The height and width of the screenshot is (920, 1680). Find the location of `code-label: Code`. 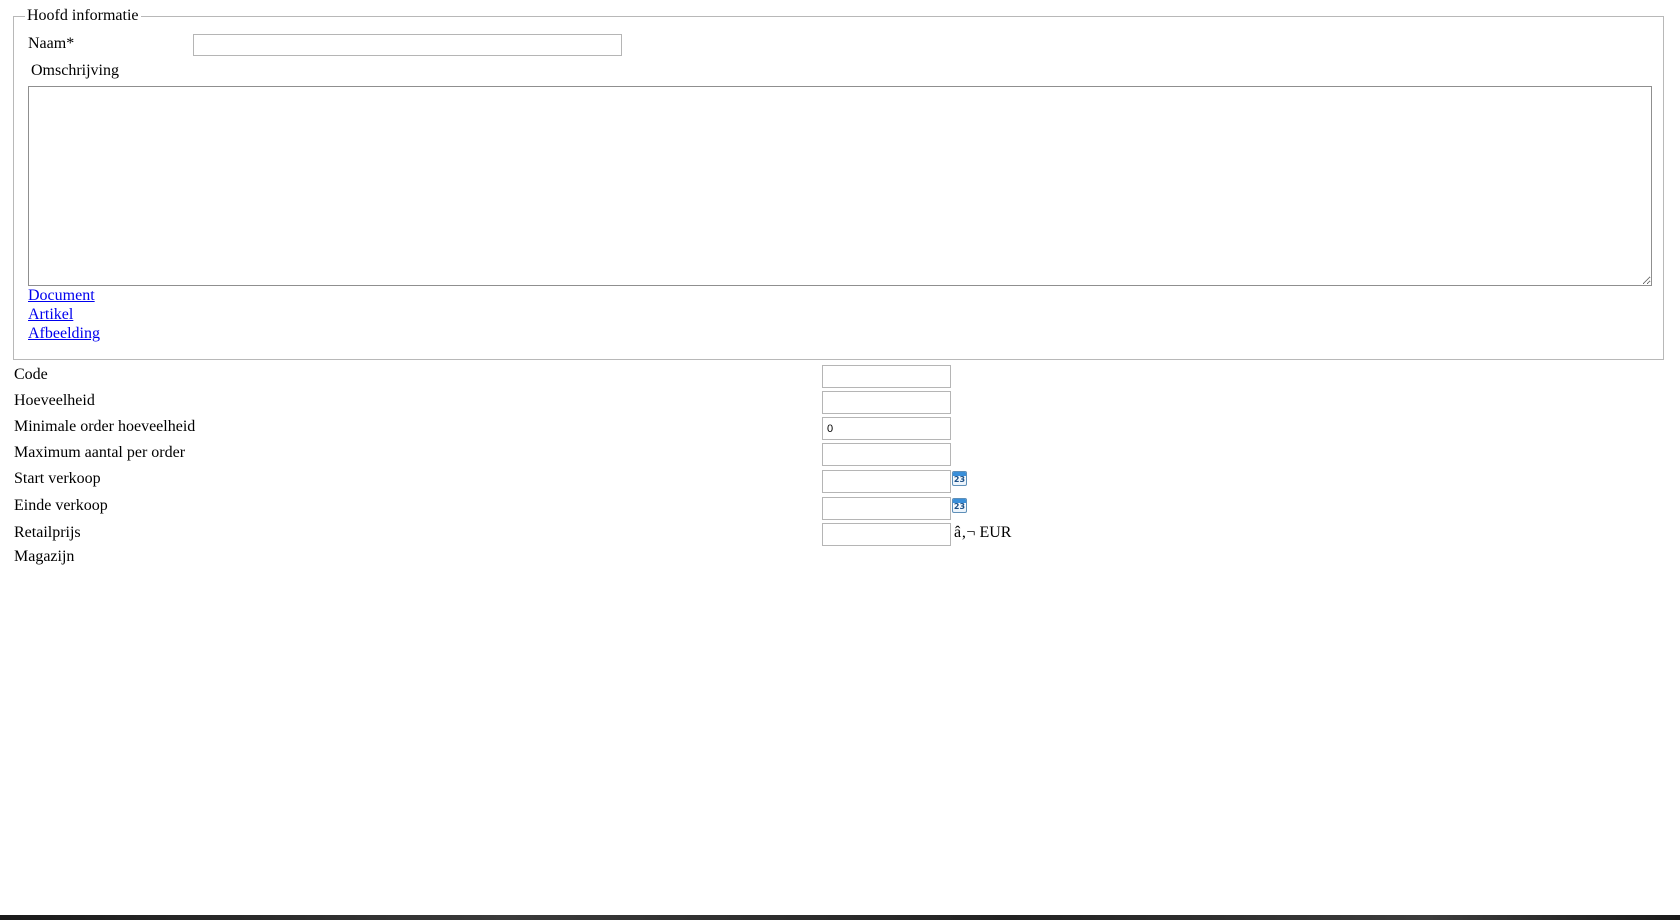

code-label: Code is located at coordinates (31, 374).